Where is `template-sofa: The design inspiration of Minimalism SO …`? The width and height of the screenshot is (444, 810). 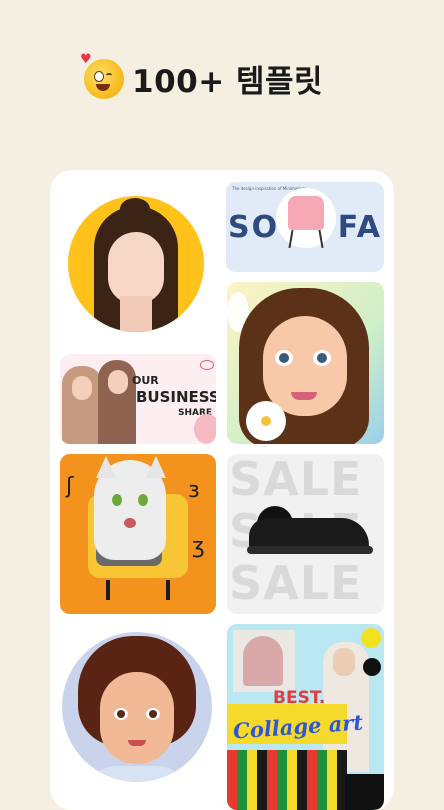
template-sofa: The design inspiration of Minimalism SO … is located at coordinates (305, 227).